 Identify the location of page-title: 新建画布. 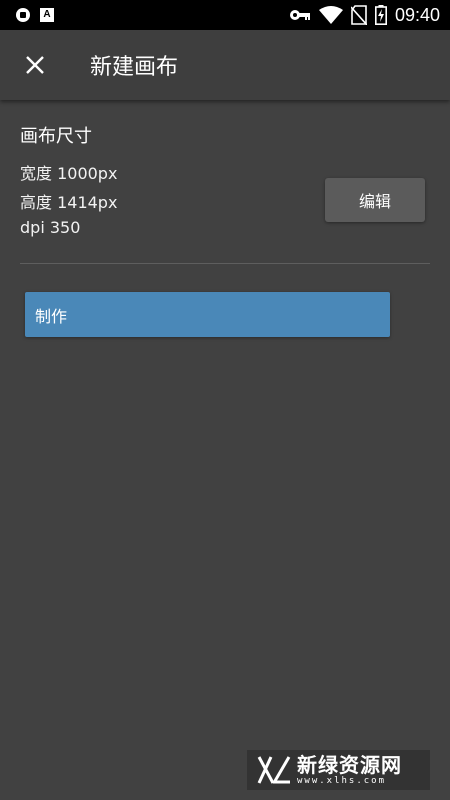
(134, 67).